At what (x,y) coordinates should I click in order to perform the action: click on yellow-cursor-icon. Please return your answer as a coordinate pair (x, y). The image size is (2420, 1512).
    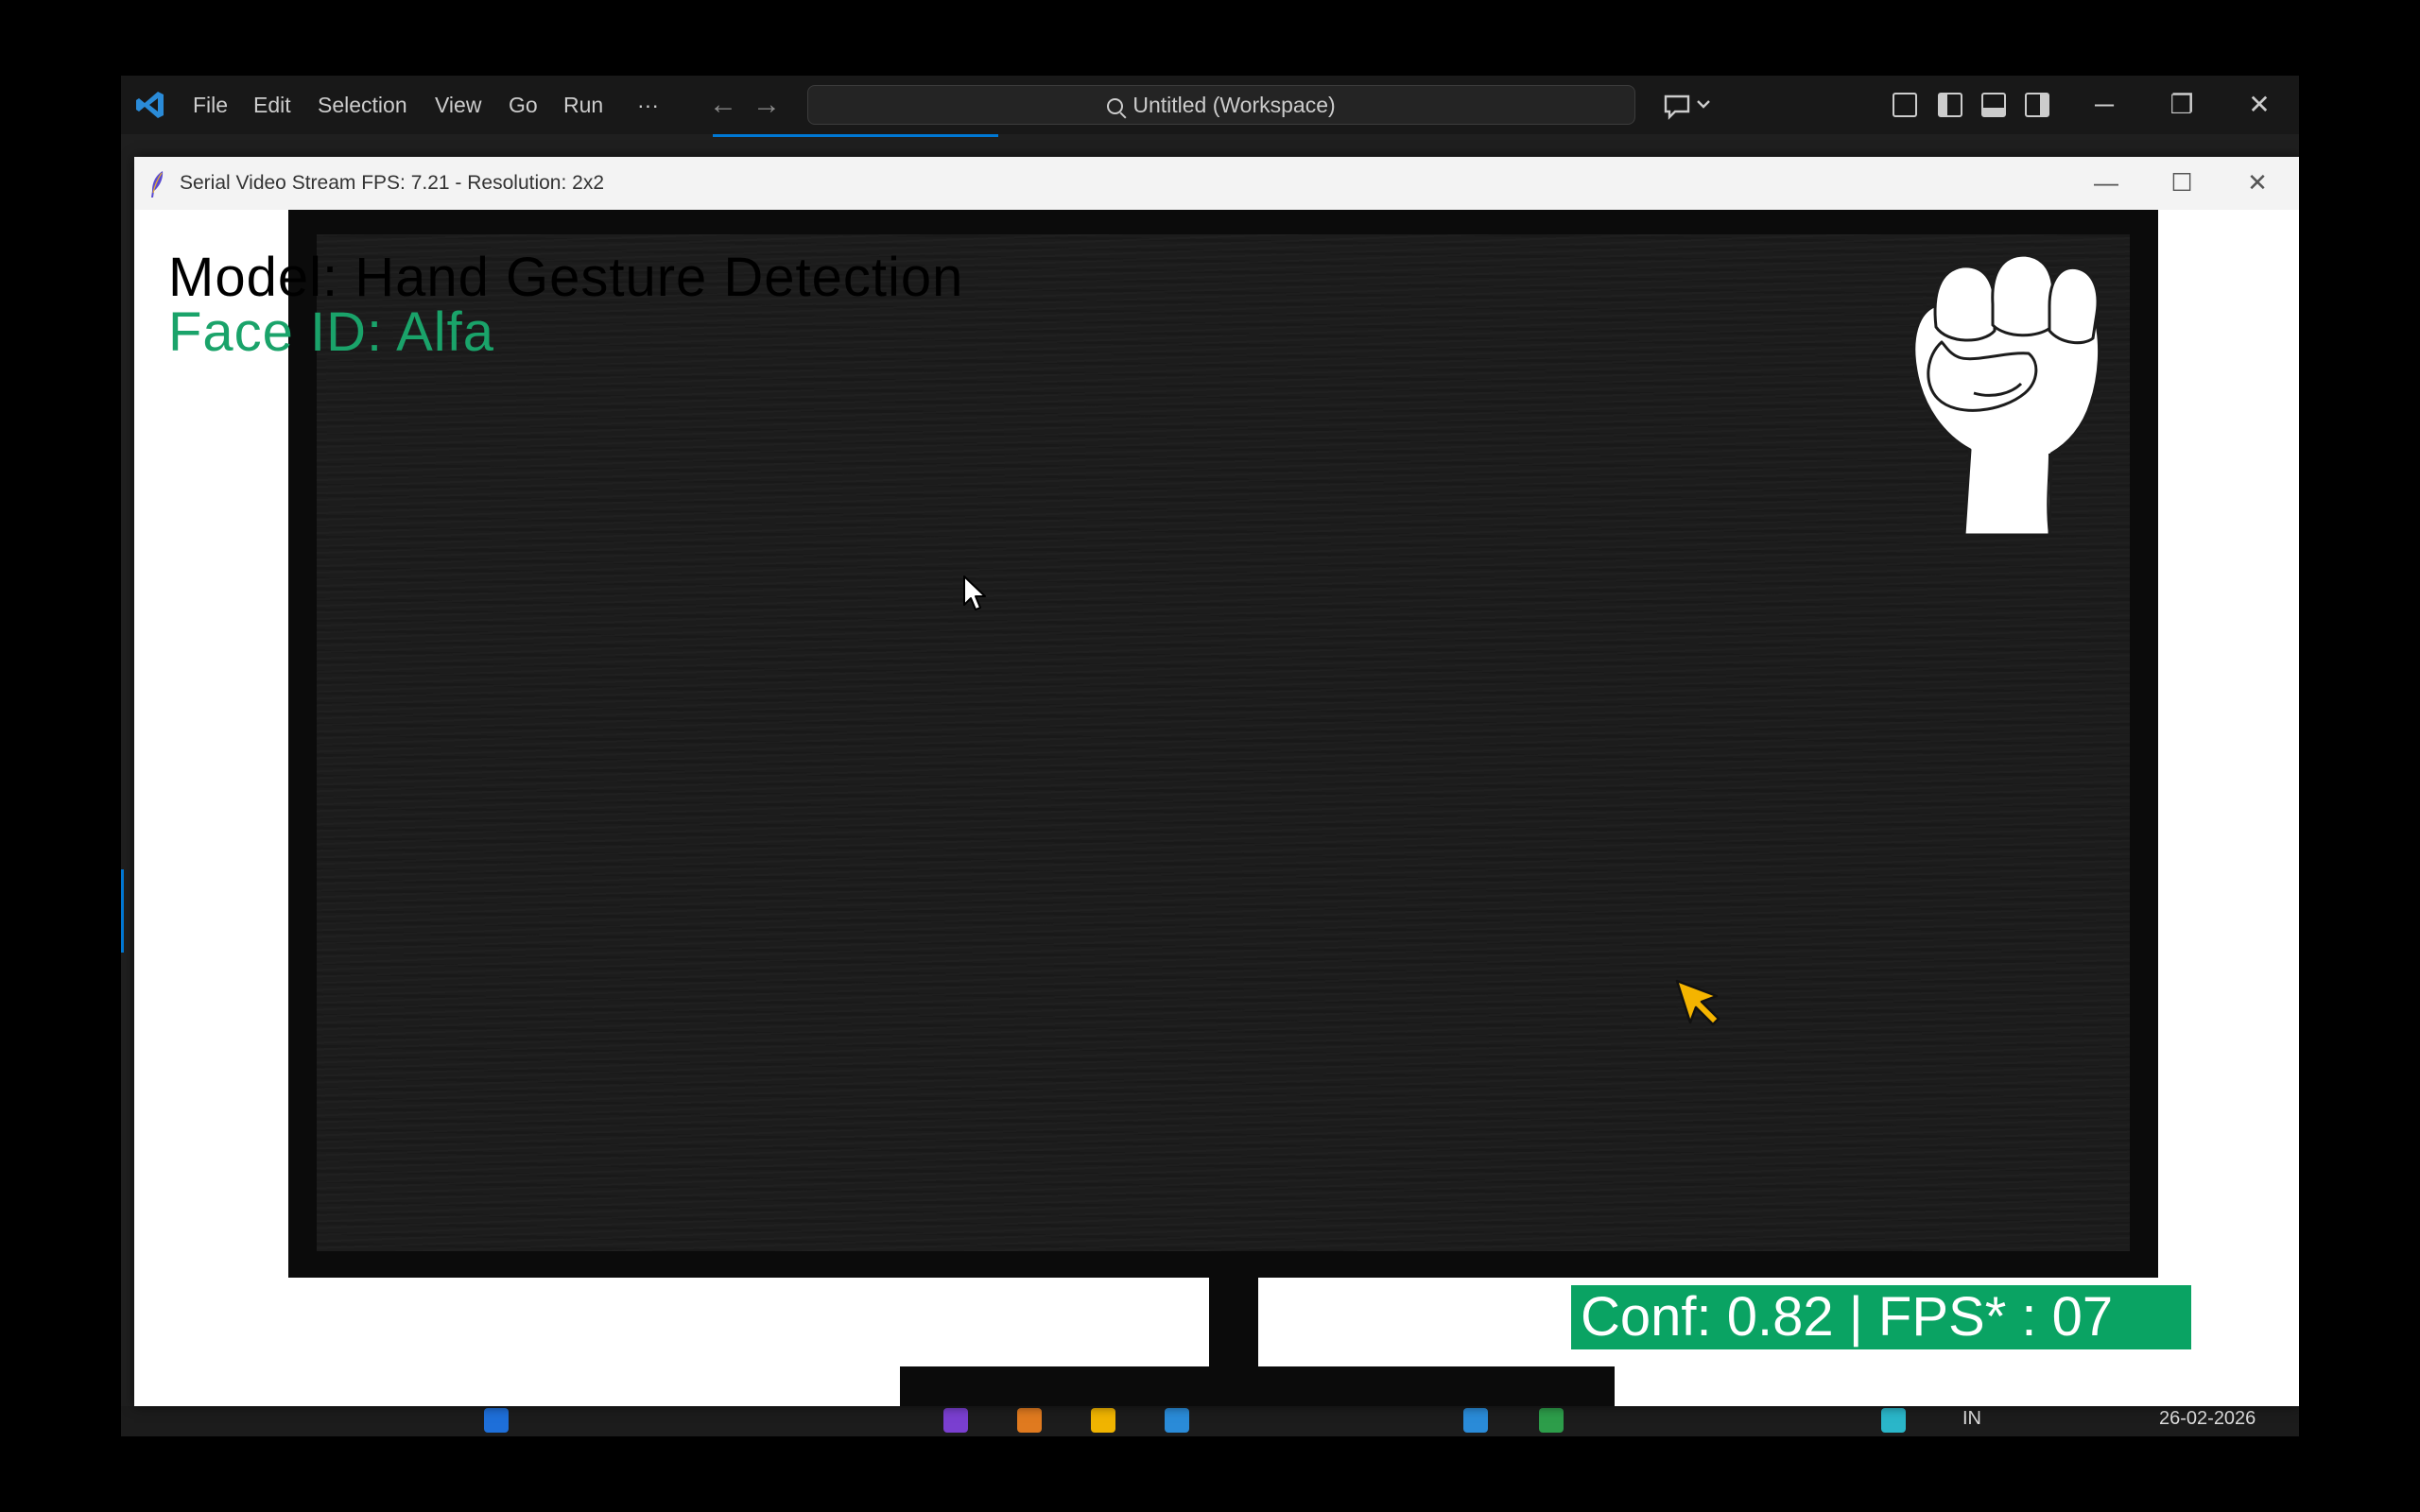
    Looking at the image, I should click on (1697, 1002).